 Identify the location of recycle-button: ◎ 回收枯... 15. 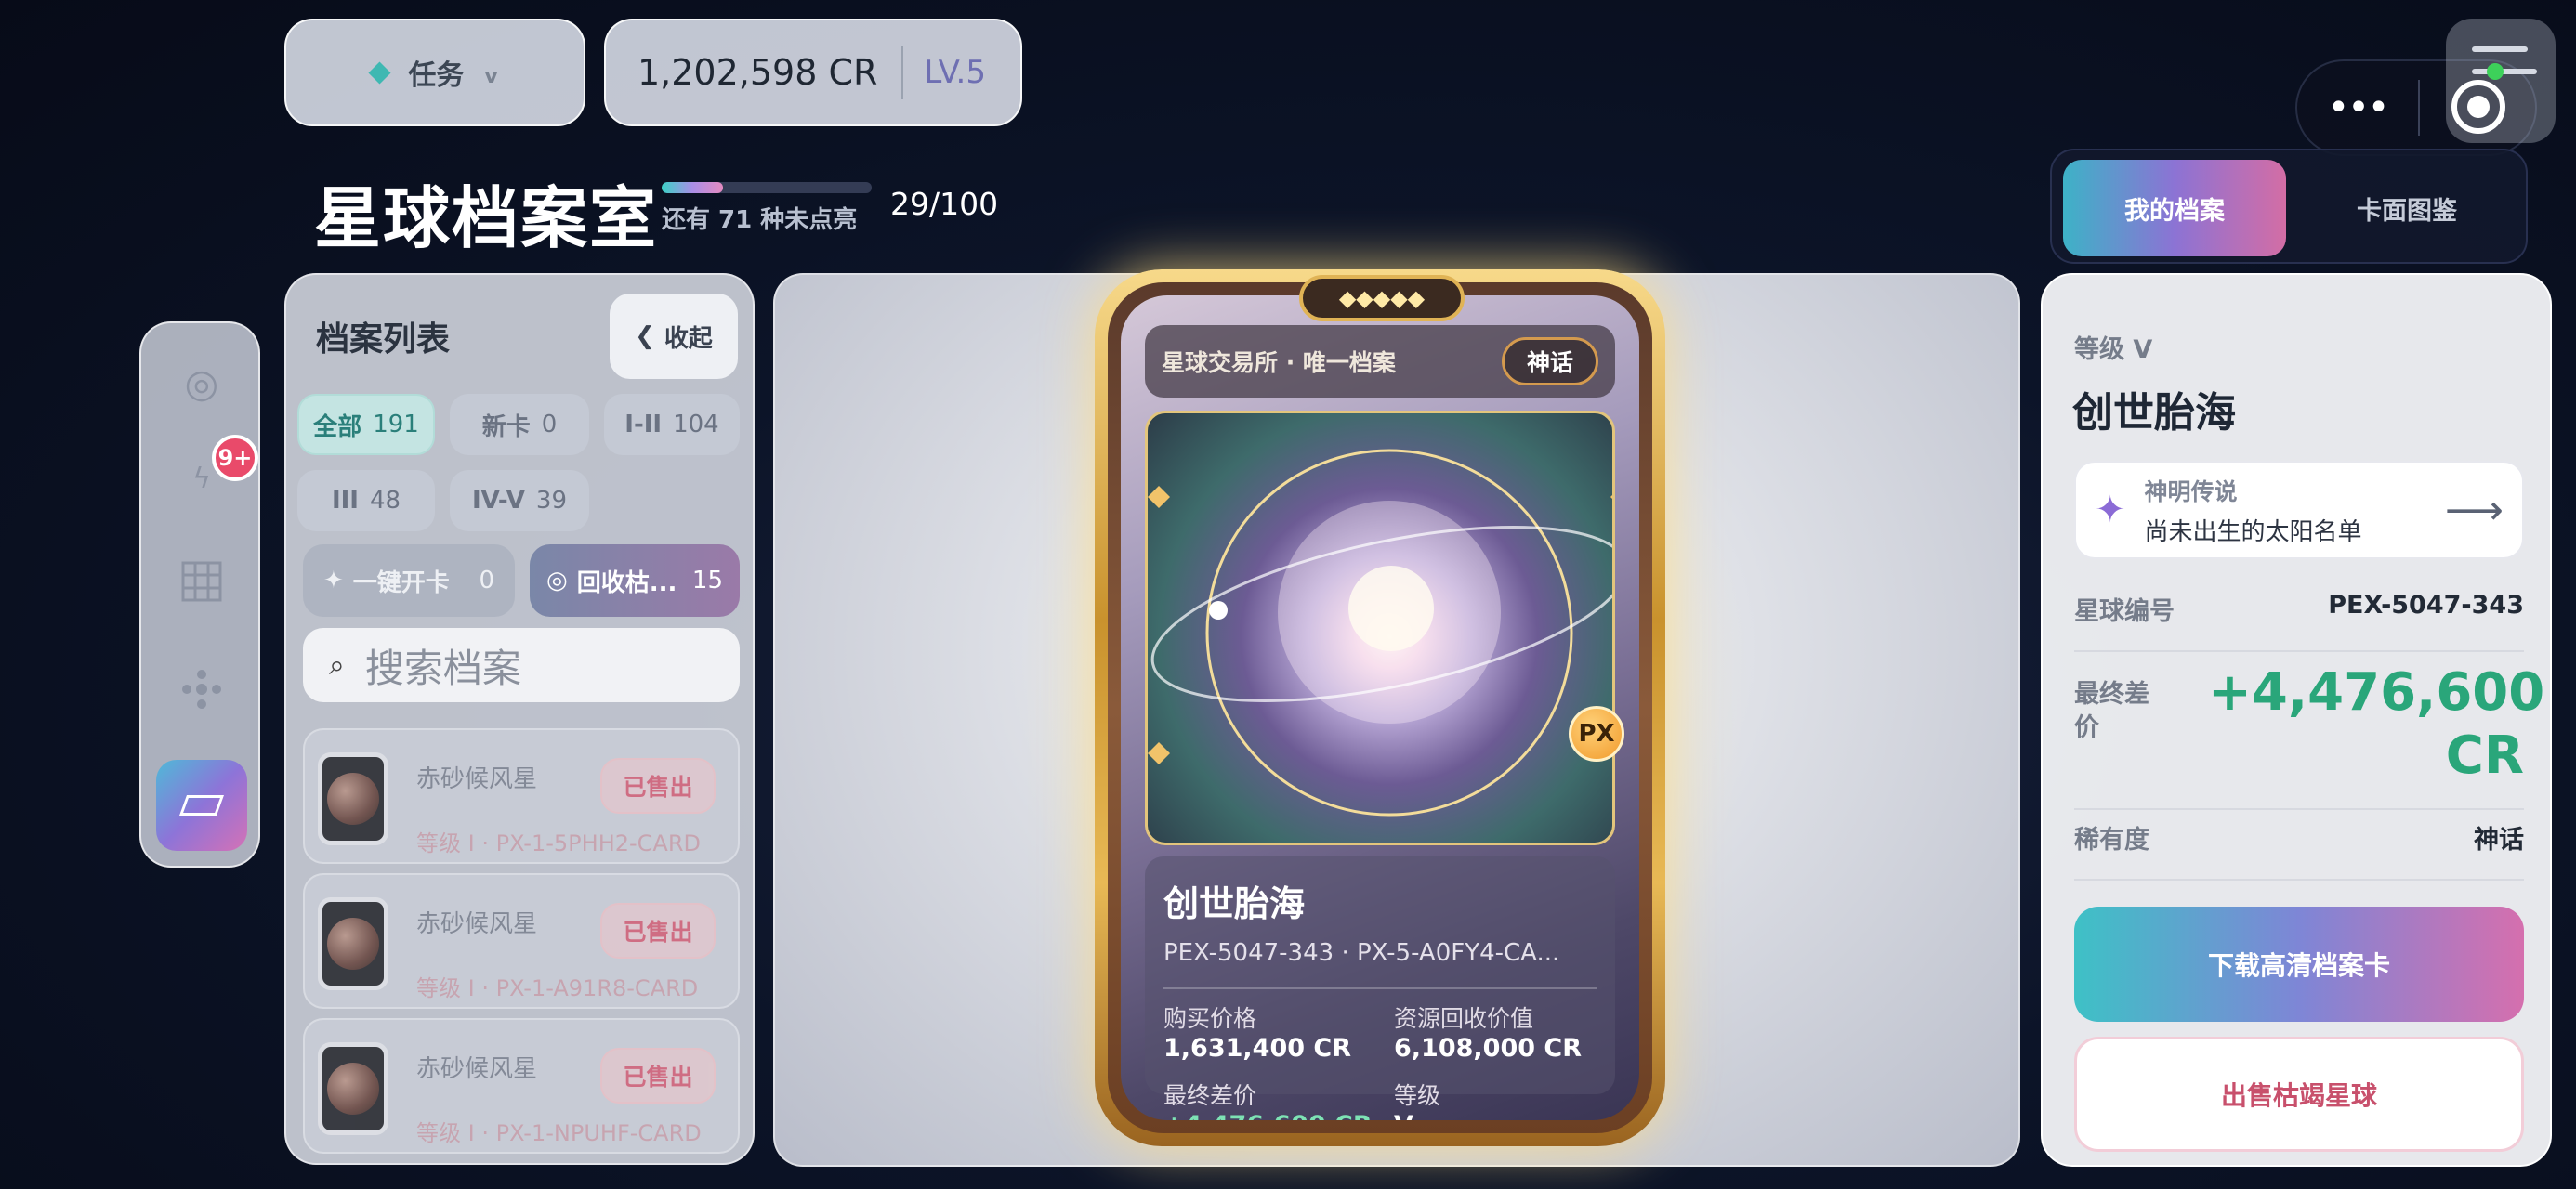
(635, 581).